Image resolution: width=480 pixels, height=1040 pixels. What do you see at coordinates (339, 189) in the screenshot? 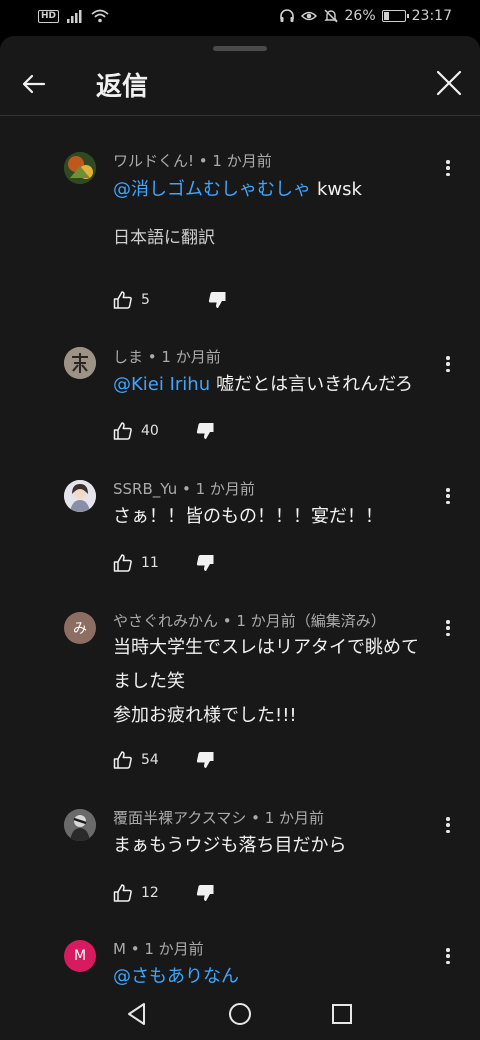
I see `comment-content: kwsk` at bounding box center [339, 189].